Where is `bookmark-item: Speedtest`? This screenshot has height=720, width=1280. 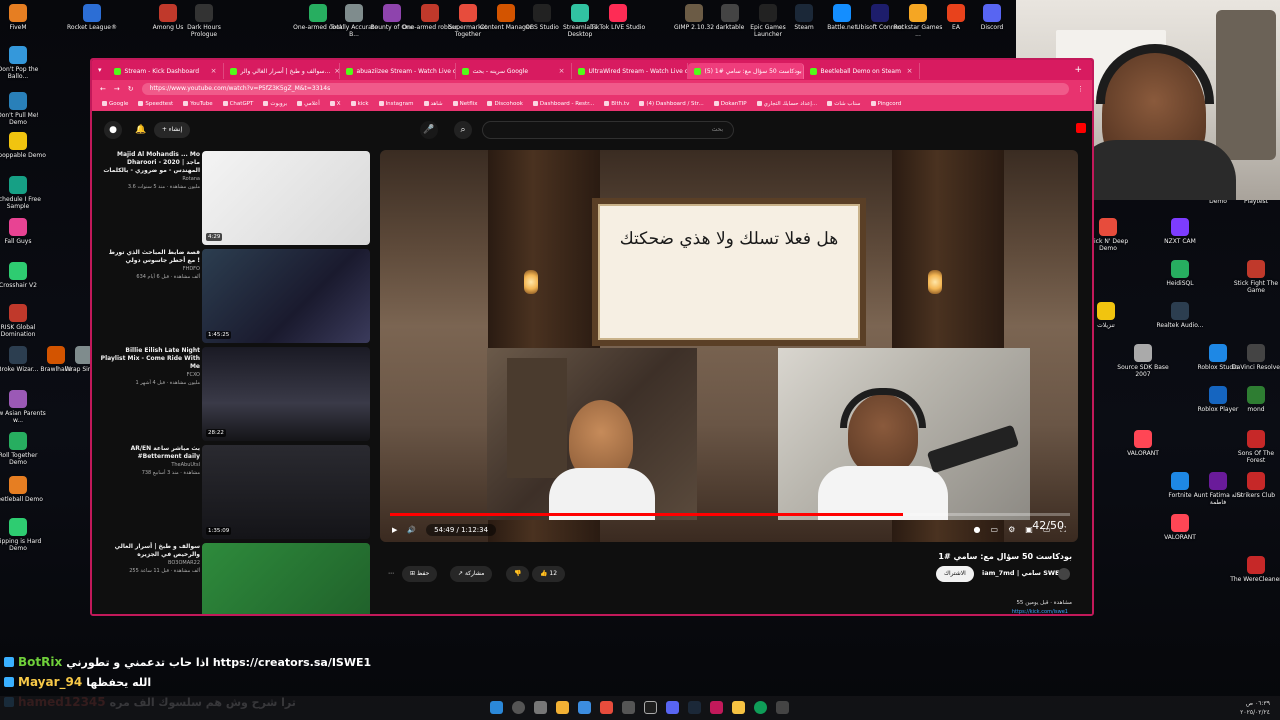
bookmark-item: Speedtest is located at coordinates (155, 104).